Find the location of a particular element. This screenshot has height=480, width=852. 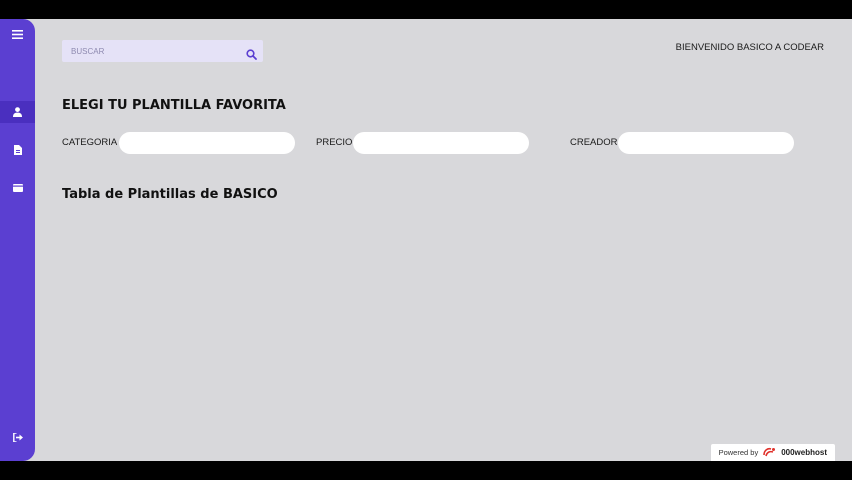

menu-button is located at coordinates (17, 34).